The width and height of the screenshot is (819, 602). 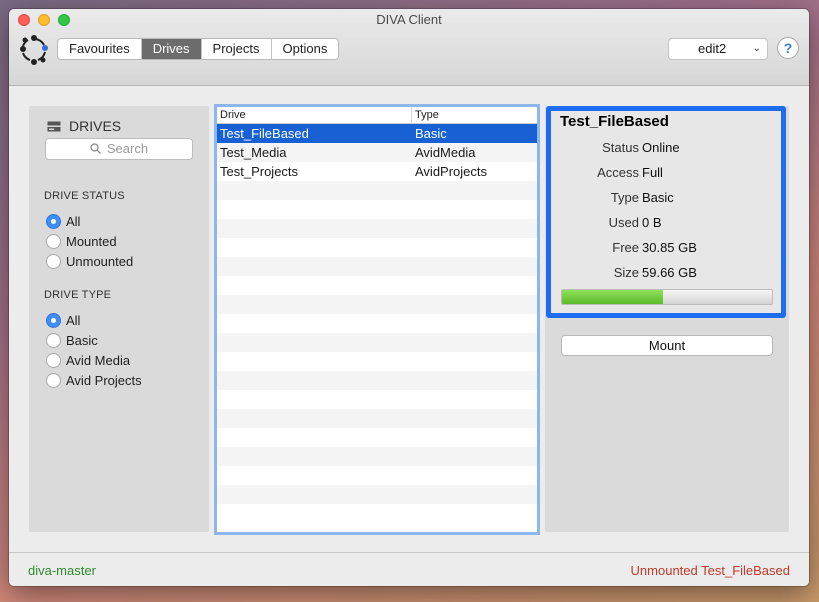 What do you see at coordinates (104, 380) in the screenshot?
I see `radio-label: Avid Projects` at bounding box center [104, 380].